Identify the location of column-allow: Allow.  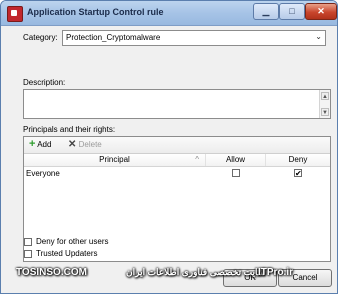
(236, 160).